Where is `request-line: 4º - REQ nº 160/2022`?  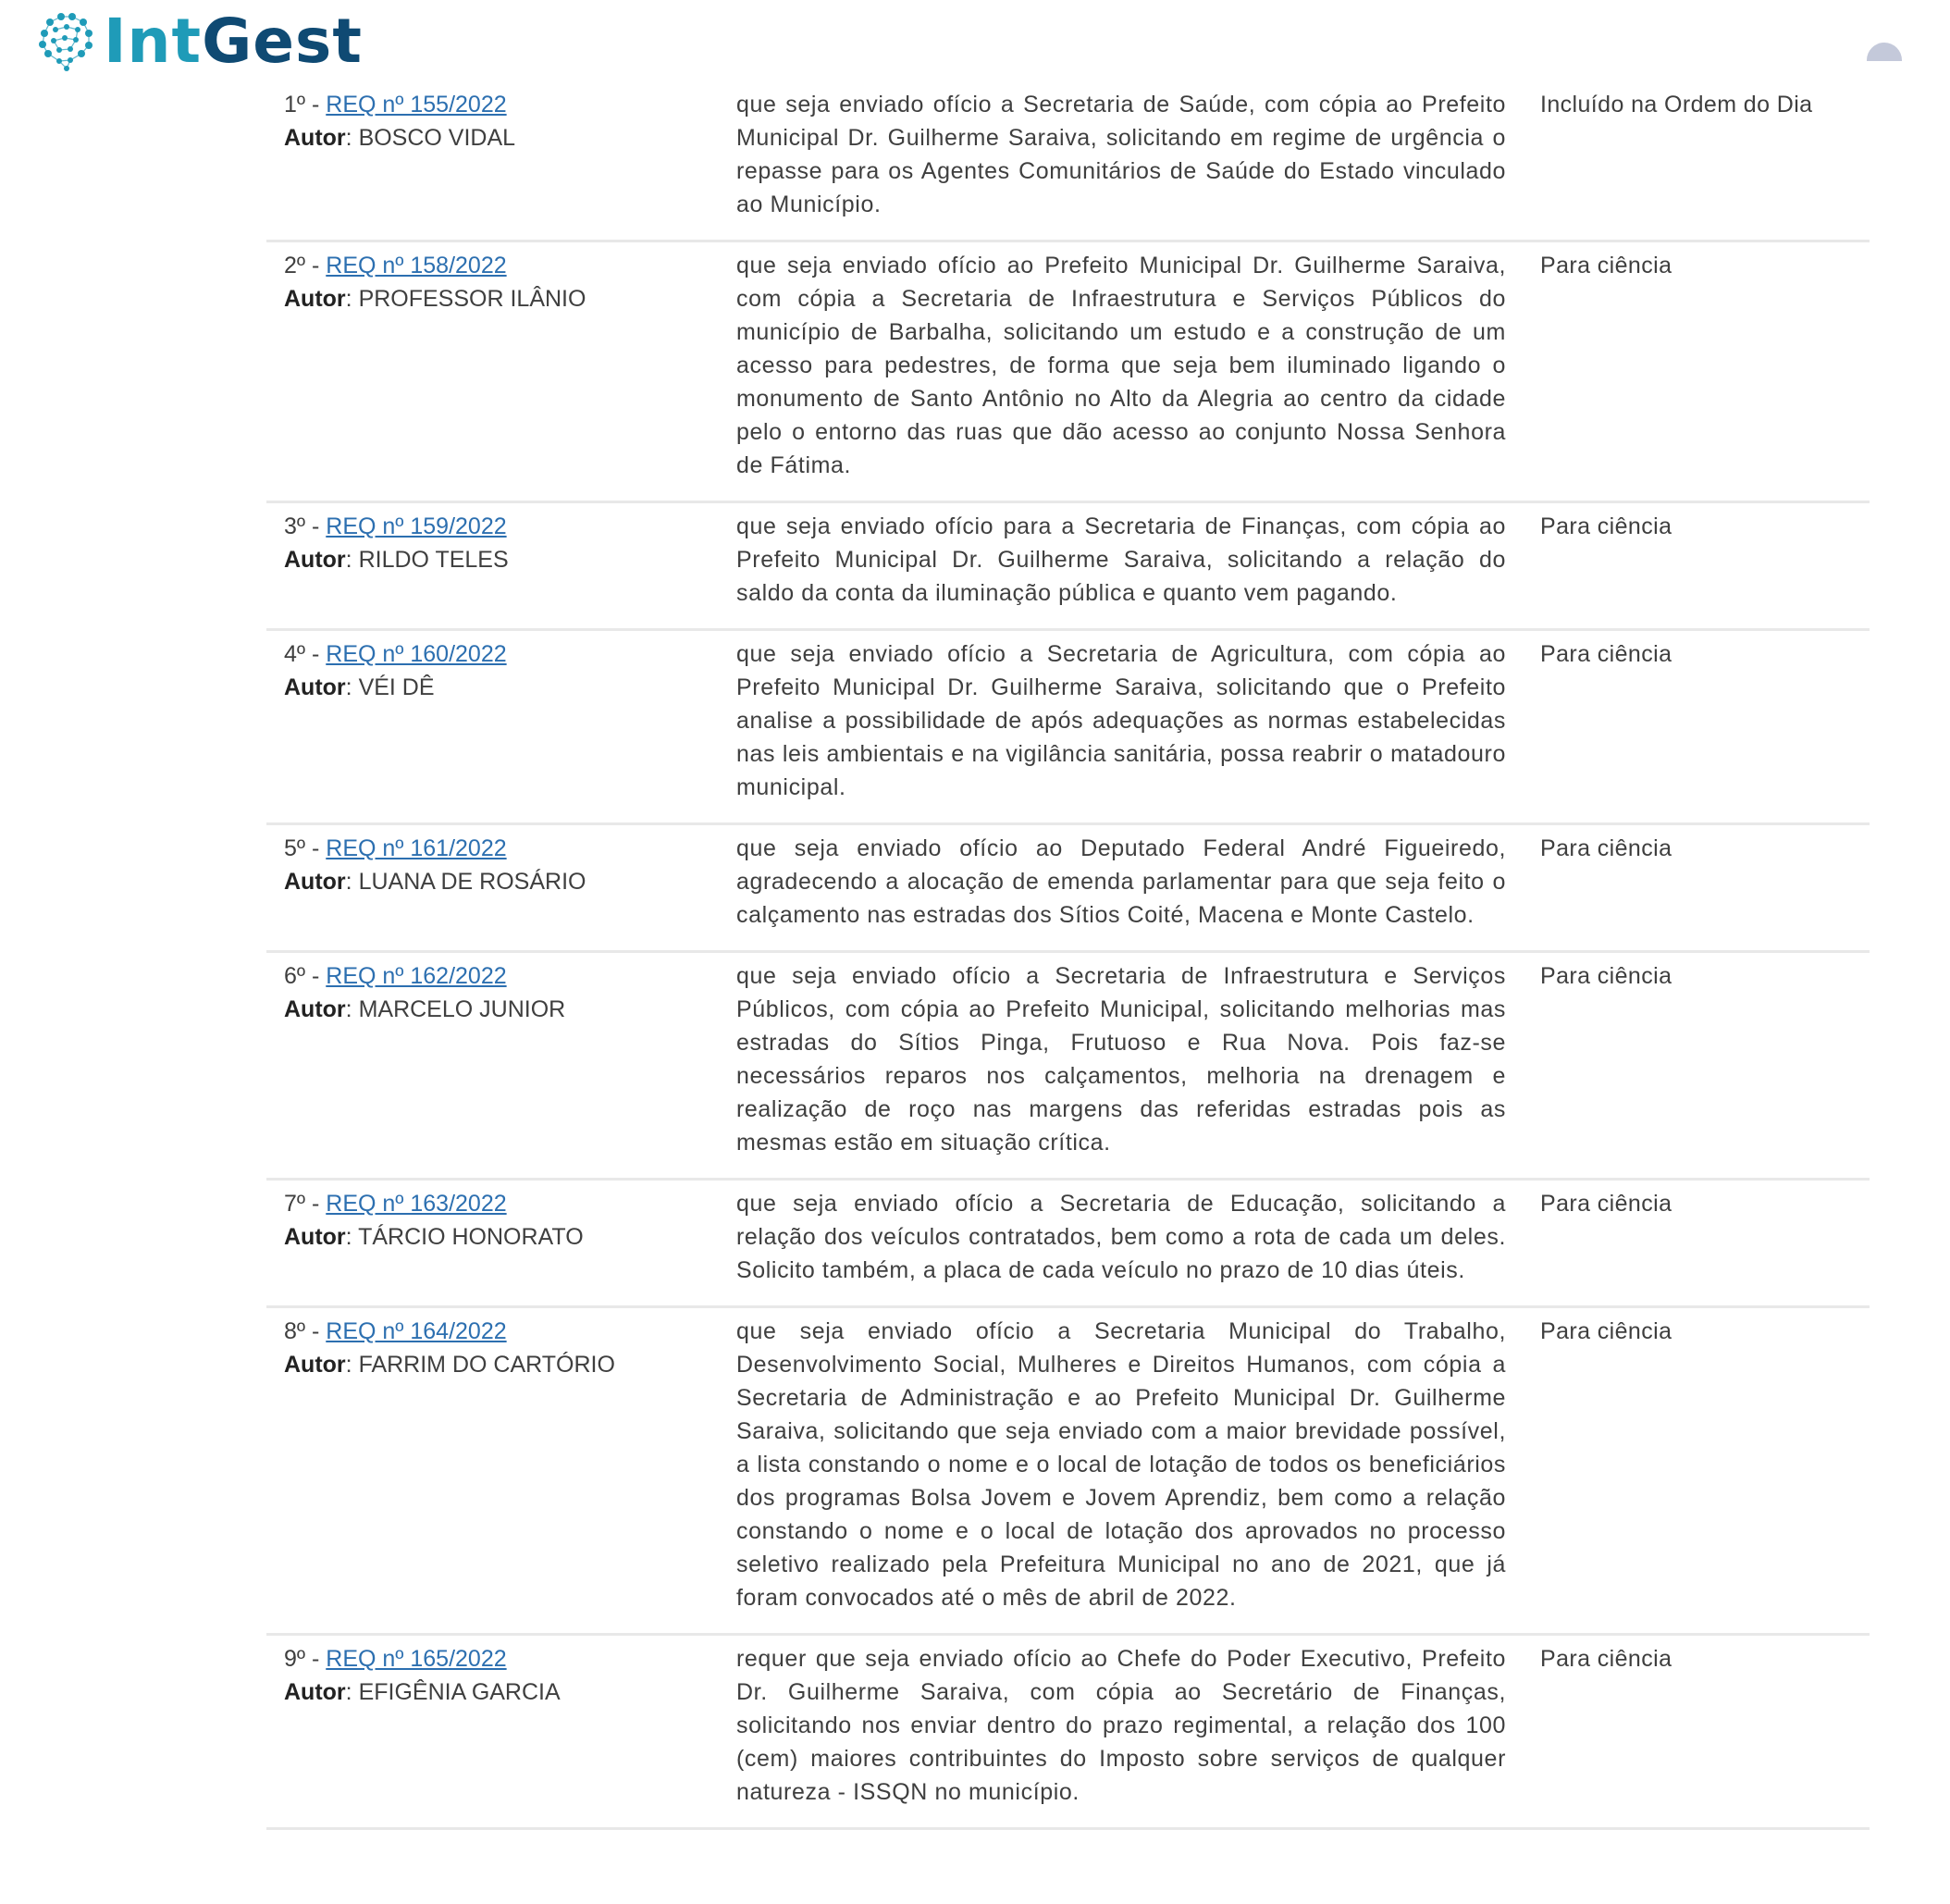
request-line: 4º - REQ nº 160/2022 is located at coordinates (502, 654).